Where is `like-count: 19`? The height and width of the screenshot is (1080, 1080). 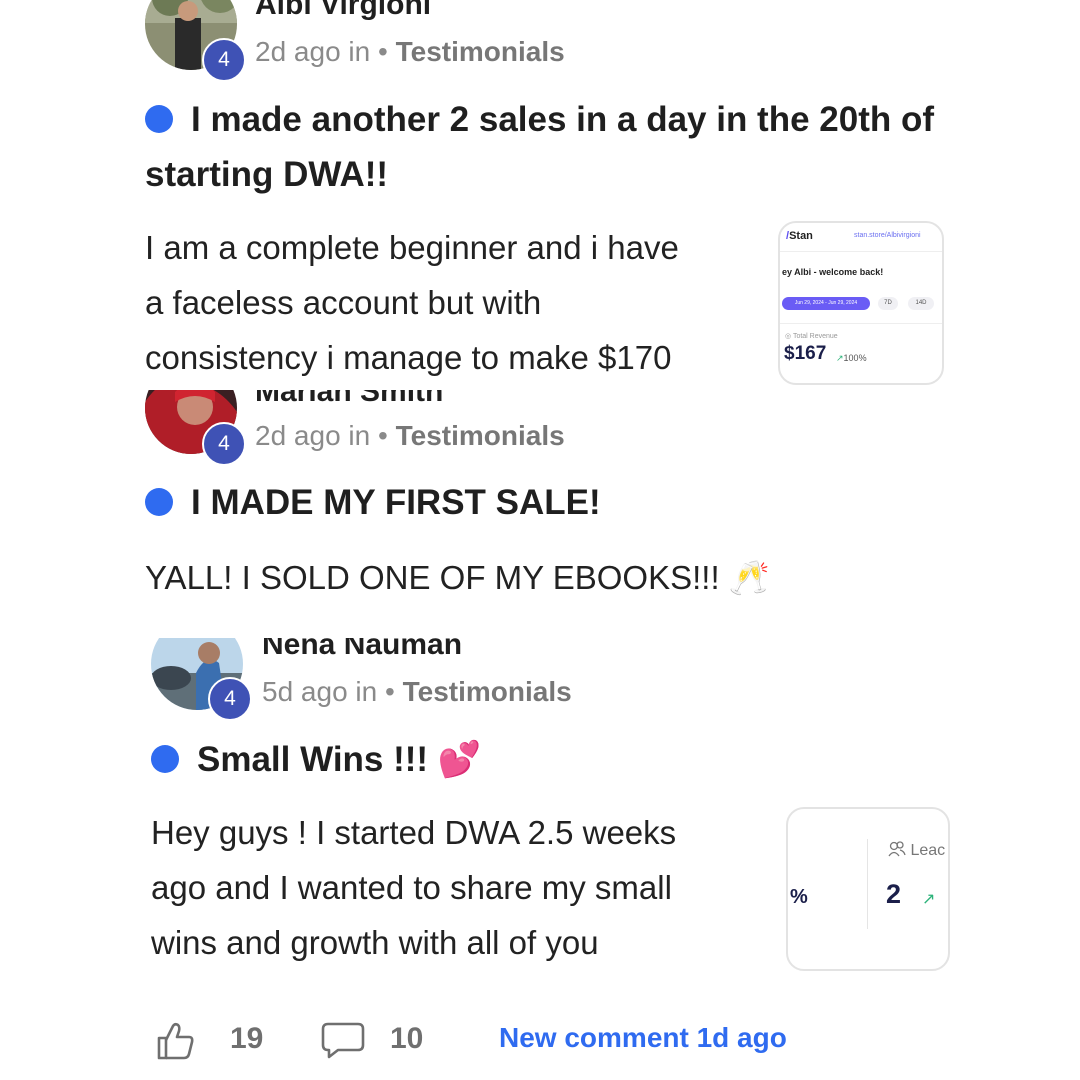
like-count: 19 is located at coordinates (247, 1038).